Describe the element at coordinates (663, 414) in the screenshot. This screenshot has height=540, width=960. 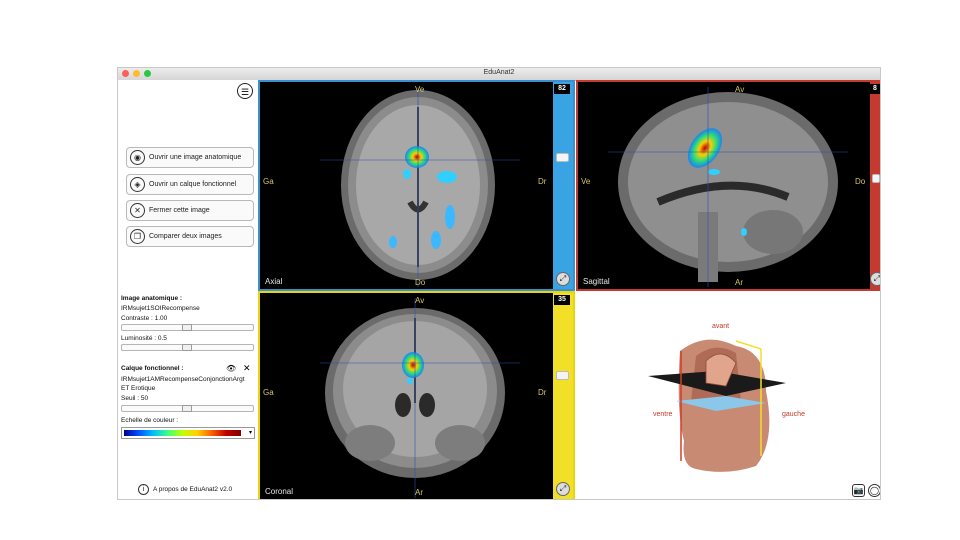
I see `3d-left-label: ventre` at that location.